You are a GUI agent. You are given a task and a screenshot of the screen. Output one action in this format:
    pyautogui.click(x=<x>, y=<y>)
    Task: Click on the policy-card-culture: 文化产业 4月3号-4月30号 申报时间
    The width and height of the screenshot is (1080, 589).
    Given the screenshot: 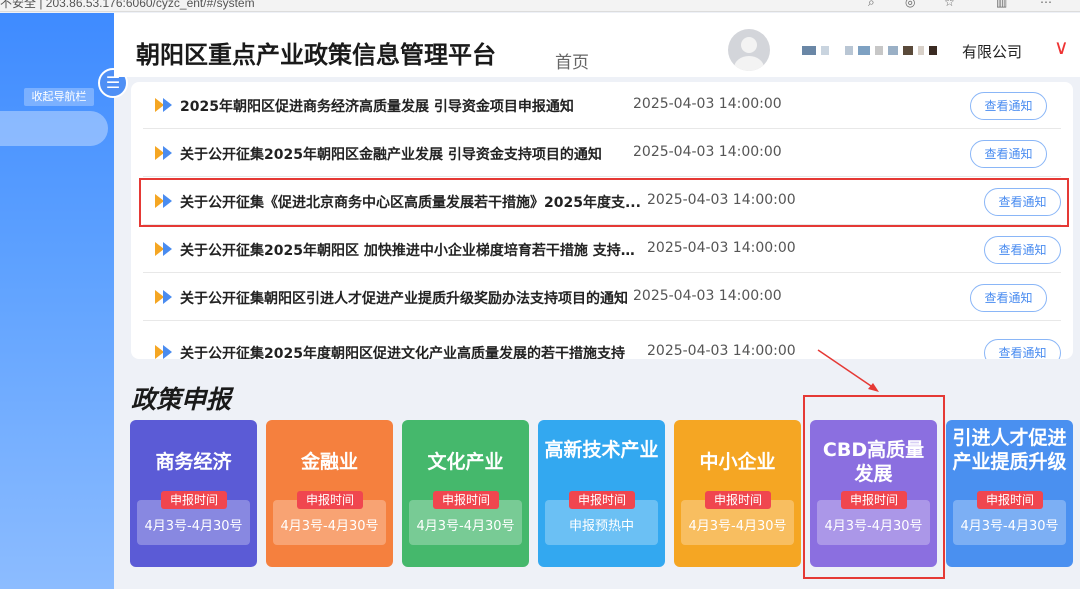 What is the action you would take?
    pyautogui.click(x=465, y=493)
    